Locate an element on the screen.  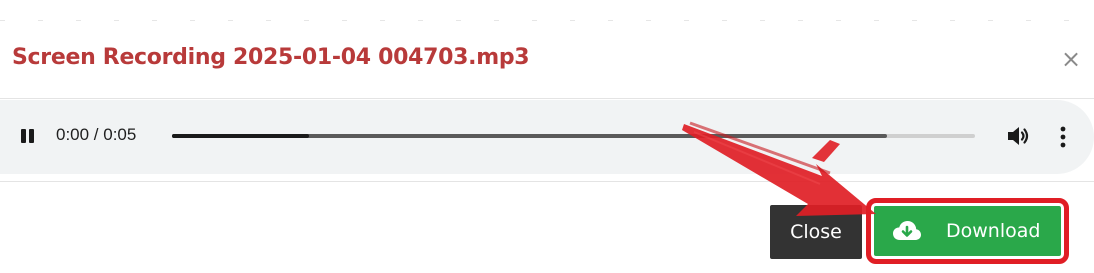
modal-title: Screen Recording 2025-01-04 004703.mp3 is located at coordinates (271, 57).